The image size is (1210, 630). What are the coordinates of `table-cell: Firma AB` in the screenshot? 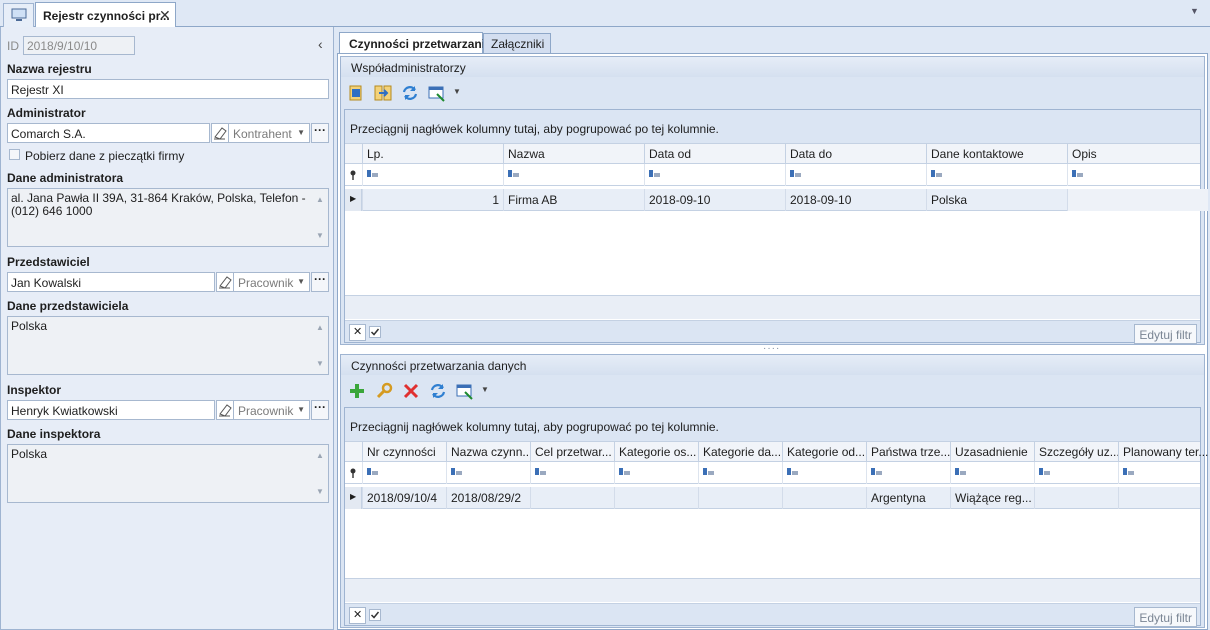 It's located at (573, 200).